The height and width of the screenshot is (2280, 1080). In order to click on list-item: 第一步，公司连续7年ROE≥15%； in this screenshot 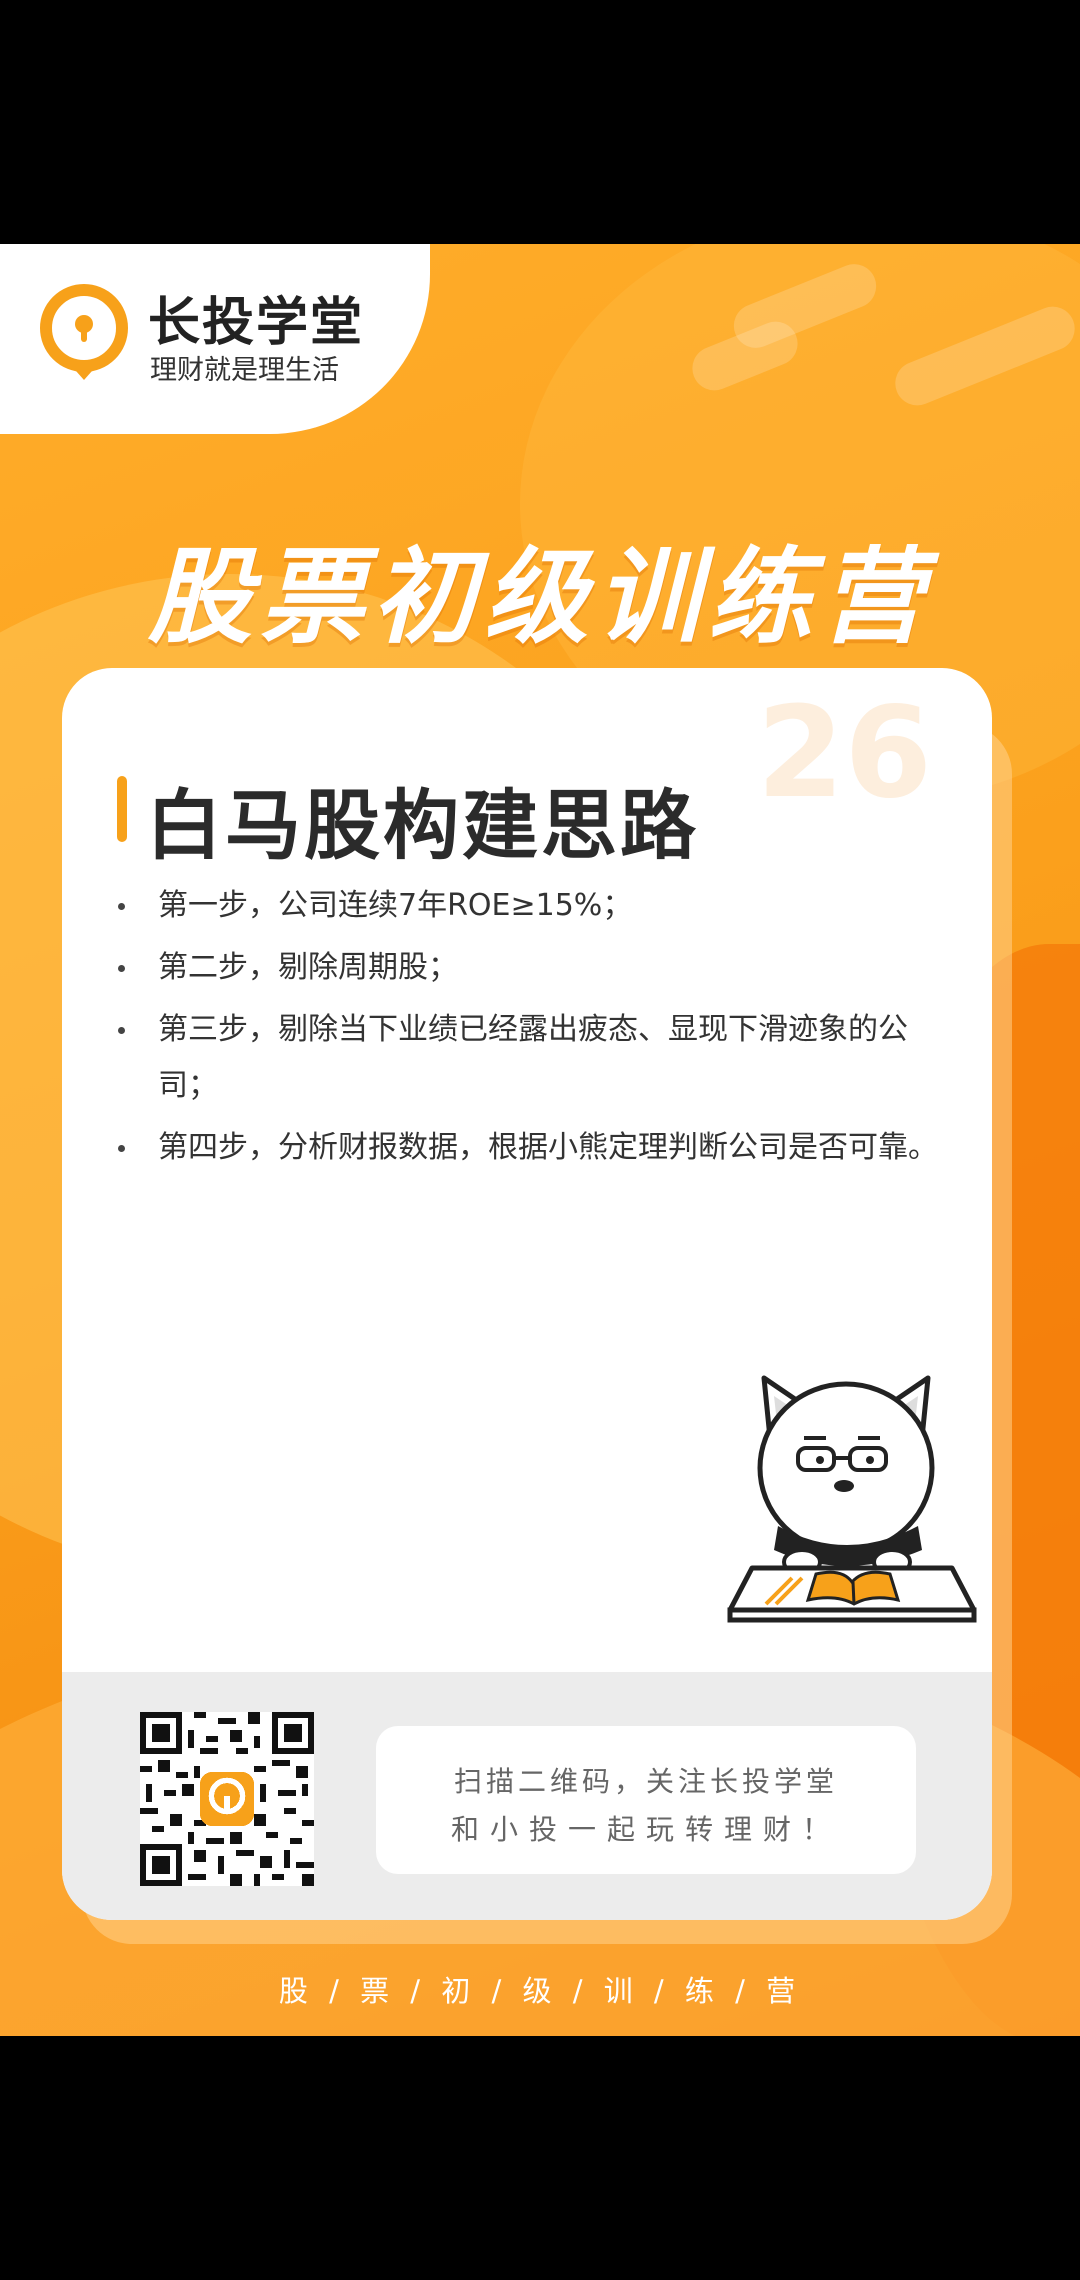, I will do `click(534, 906)`.